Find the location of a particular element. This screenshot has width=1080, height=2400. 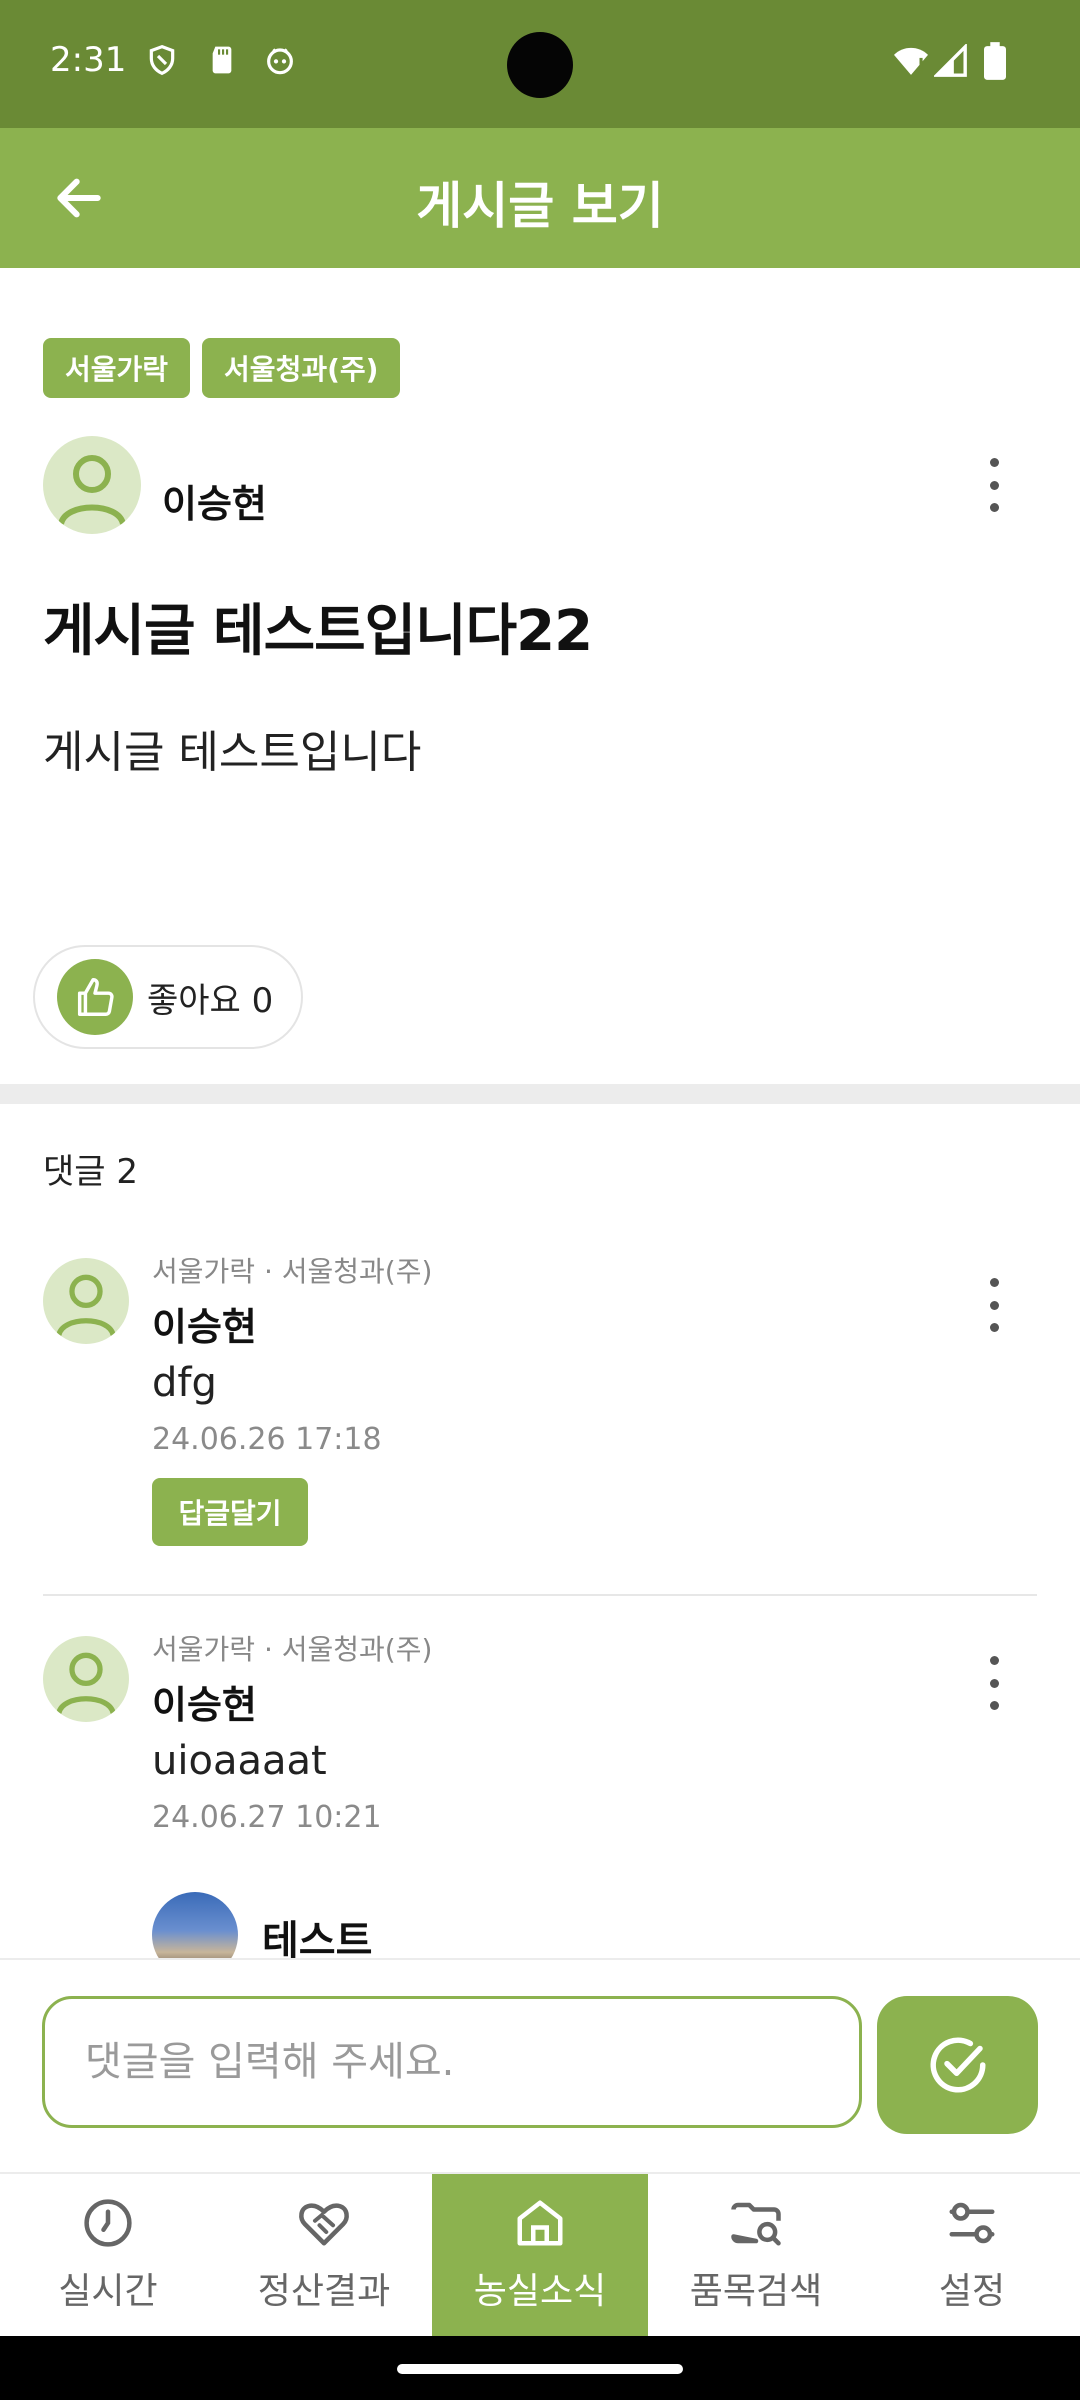

bottom-navigation: 실시간 정산결과 농실소식 품목검색 설정 is located at coordinates (540, 2254).